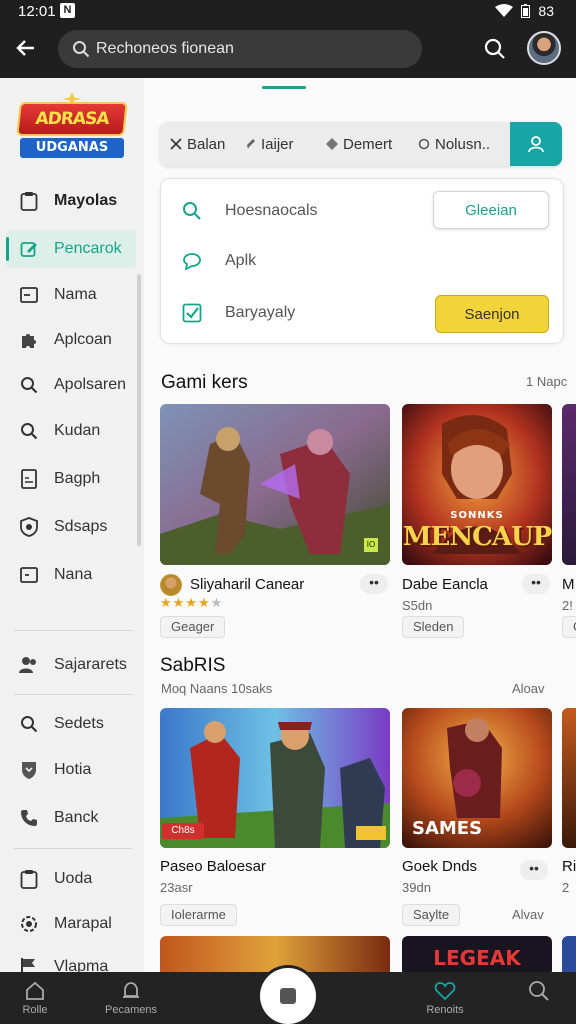 The image size is (576, 1024). I want to click on sidebar-item-uoda: Uoda, so click(71, 879).